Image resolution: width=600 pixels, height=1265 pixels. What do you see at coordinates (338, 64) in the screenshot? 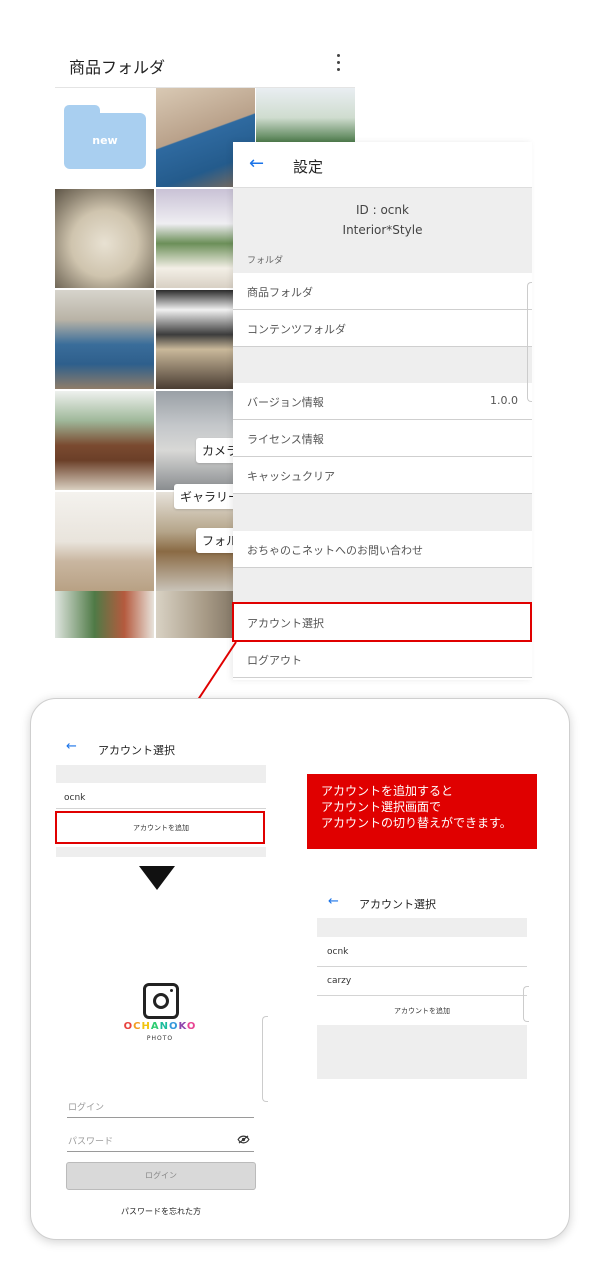
I see `more-vert-icon` at bounding box center [338, 64].